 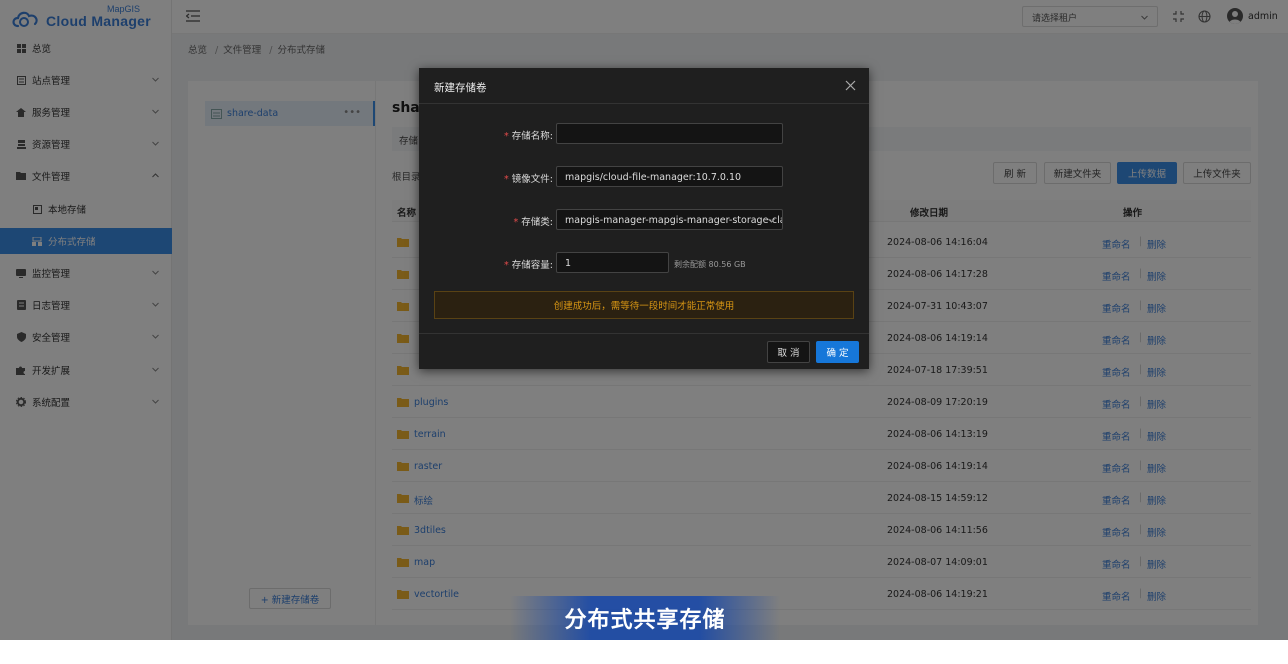 What do you see at coordinates (533, 222) in the screenshot?
I see `storage-class-label: * 存储类:` at bounding box center [533, 222].